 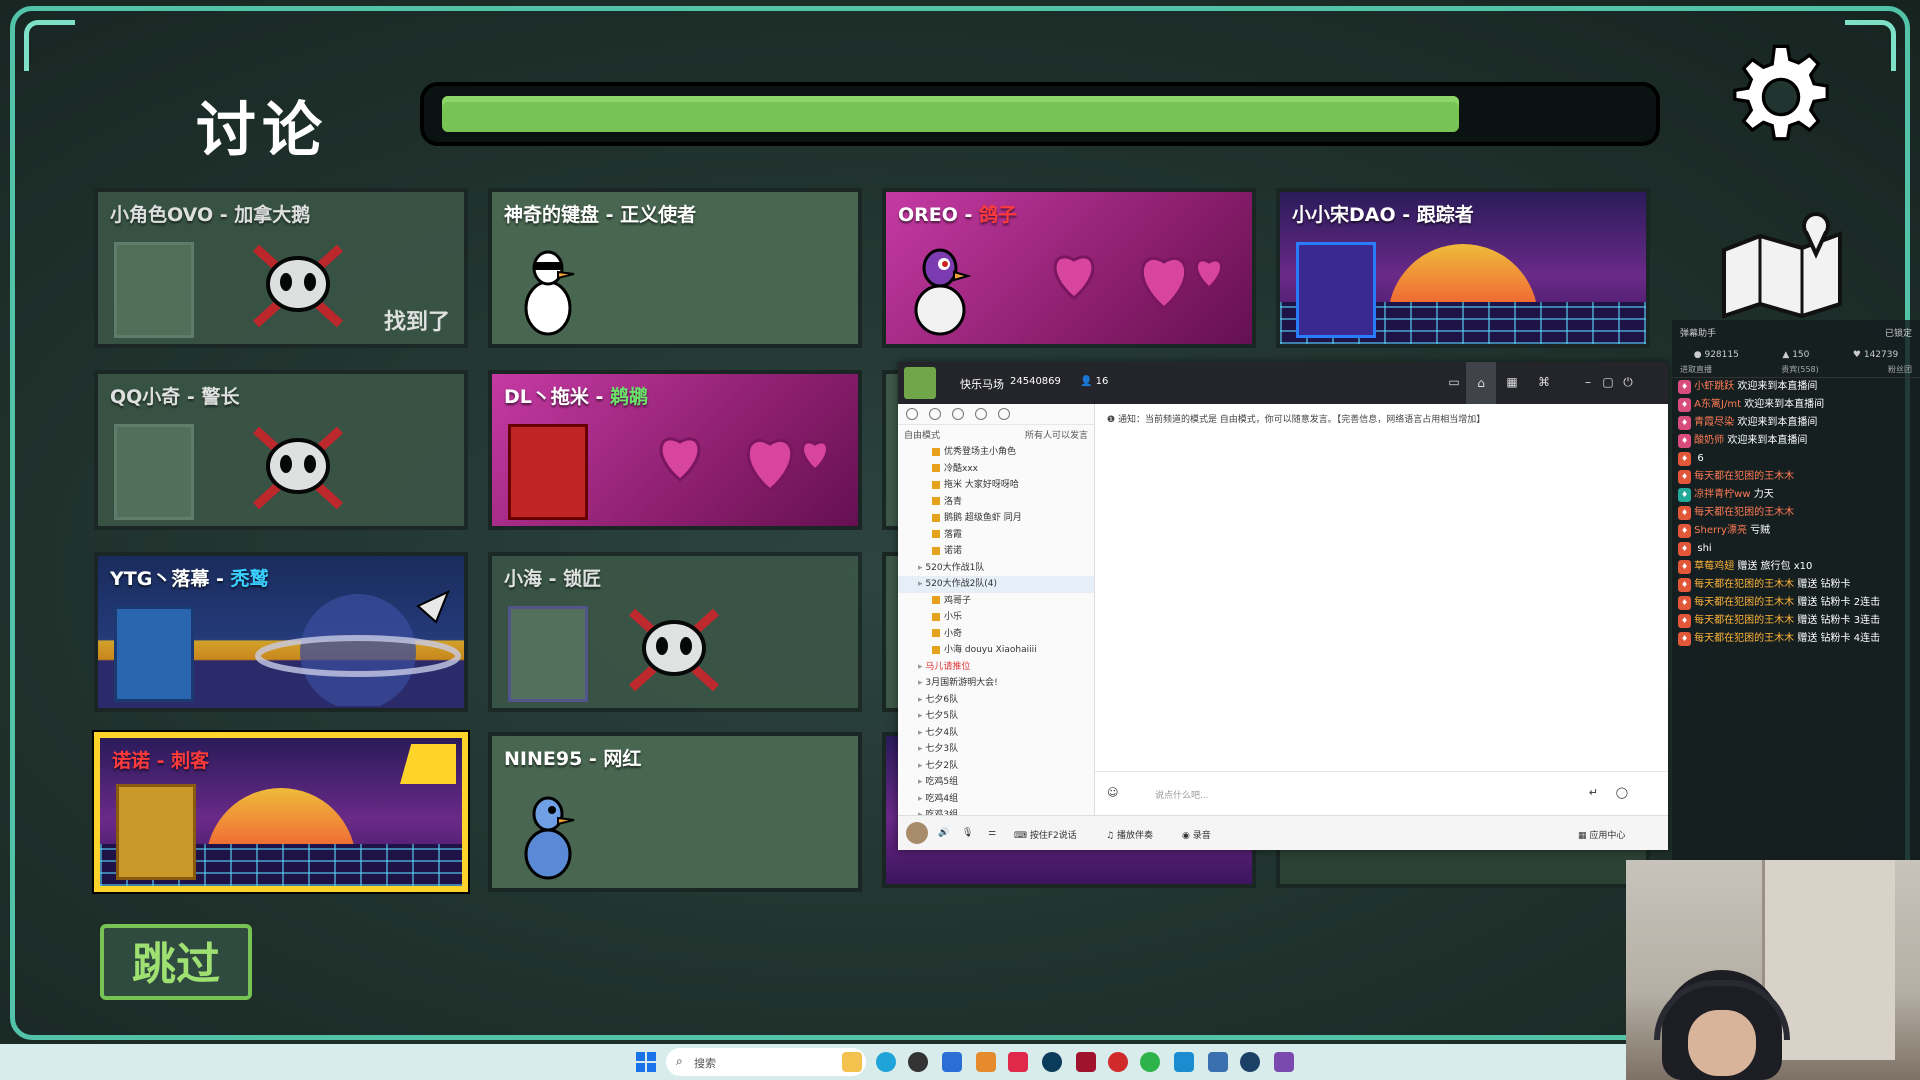 I want to click on player-card: 小角色OVO - 加拿大鹅 找到了, so click(x=281, y=268).